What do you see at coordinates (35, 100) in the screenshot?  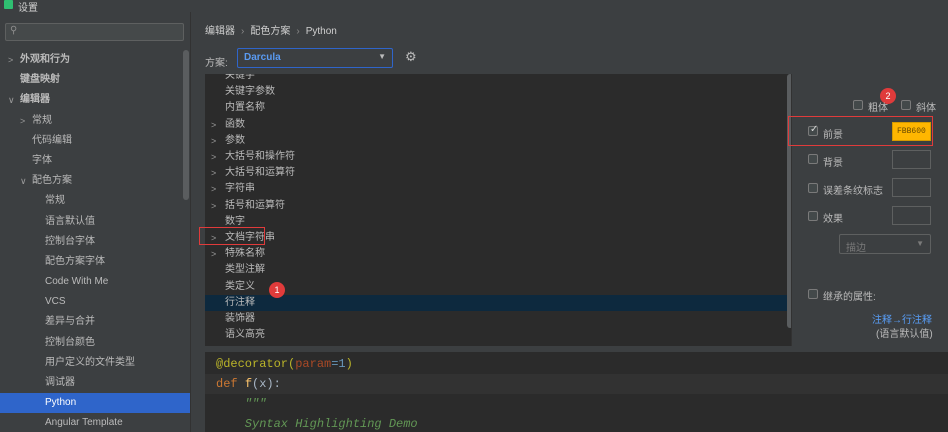 I see `sidebar-item-label: 编辑器` at bounding box center [35, 100].